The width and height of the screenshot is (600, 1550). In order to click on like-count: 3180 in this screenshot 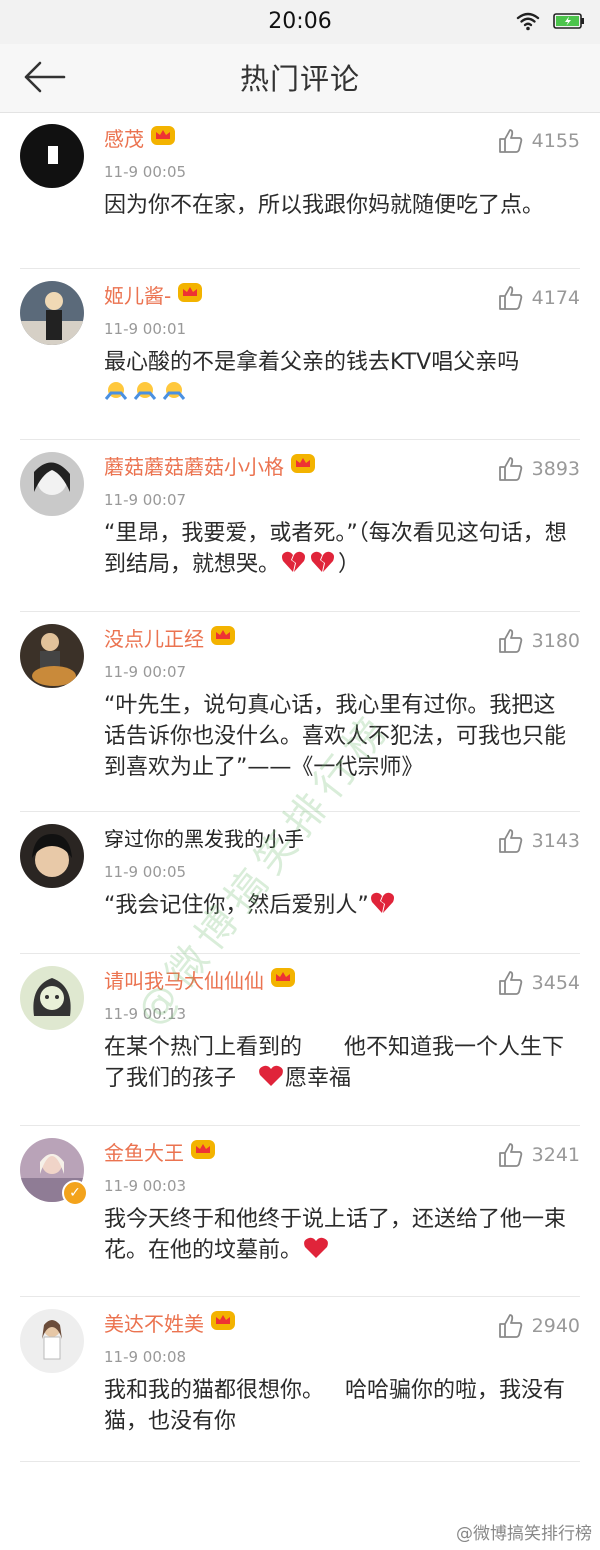, I will do `click(555, 641)`.